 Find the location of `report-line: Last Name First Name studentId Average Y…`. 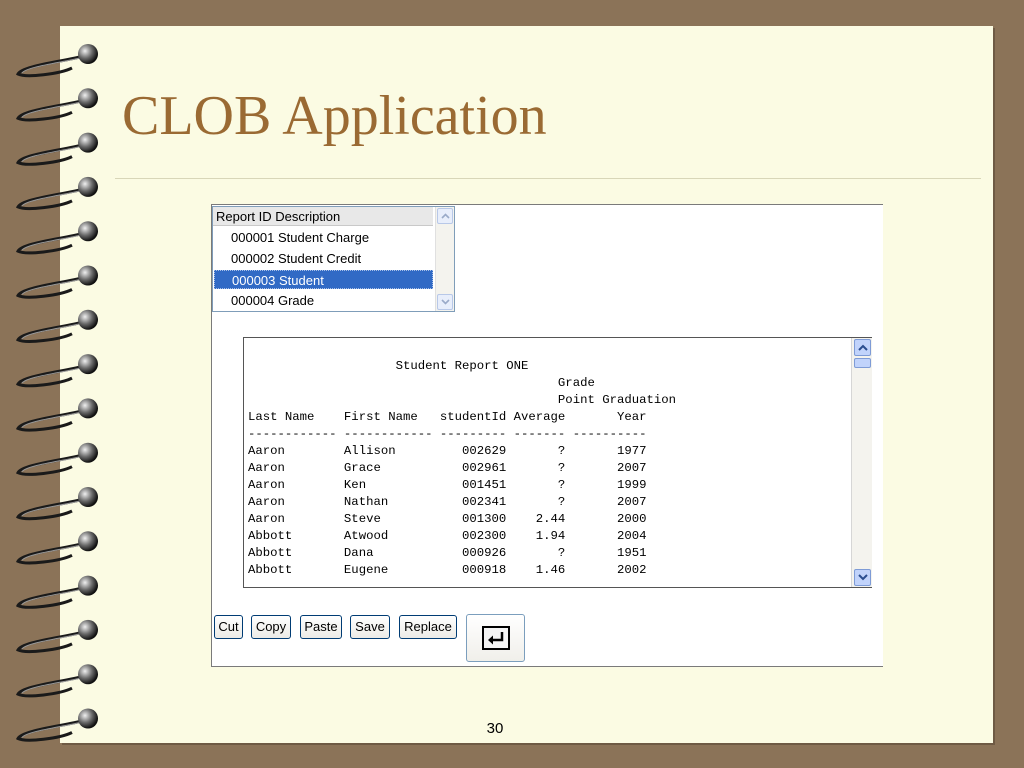

report-line: Last Name First Name studentId Average Y… is located at coordinates (447, 417).